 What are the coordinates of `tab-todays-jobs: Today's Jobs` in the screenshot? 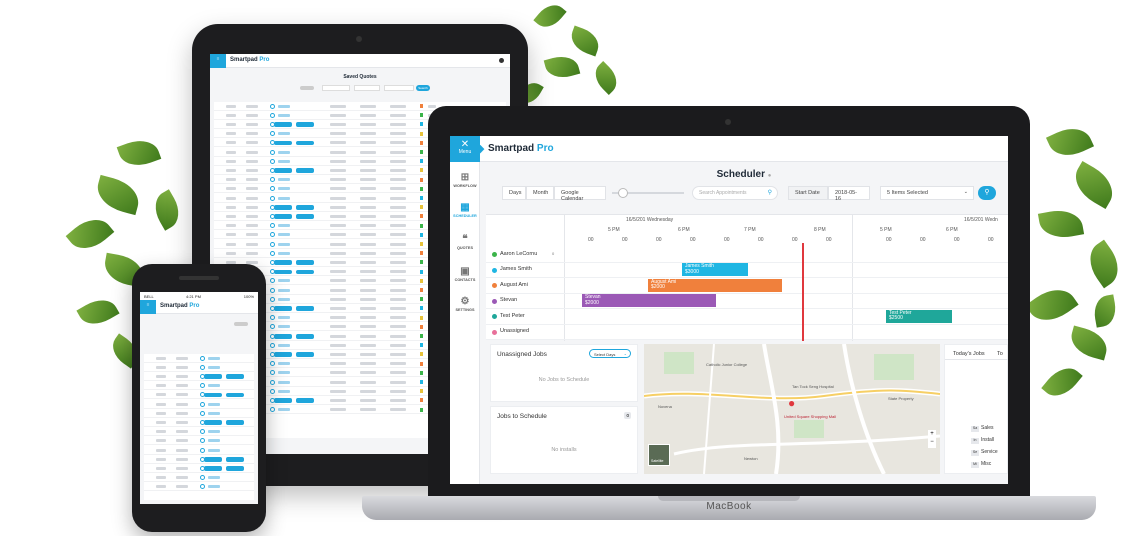 It's located at (969, 354).